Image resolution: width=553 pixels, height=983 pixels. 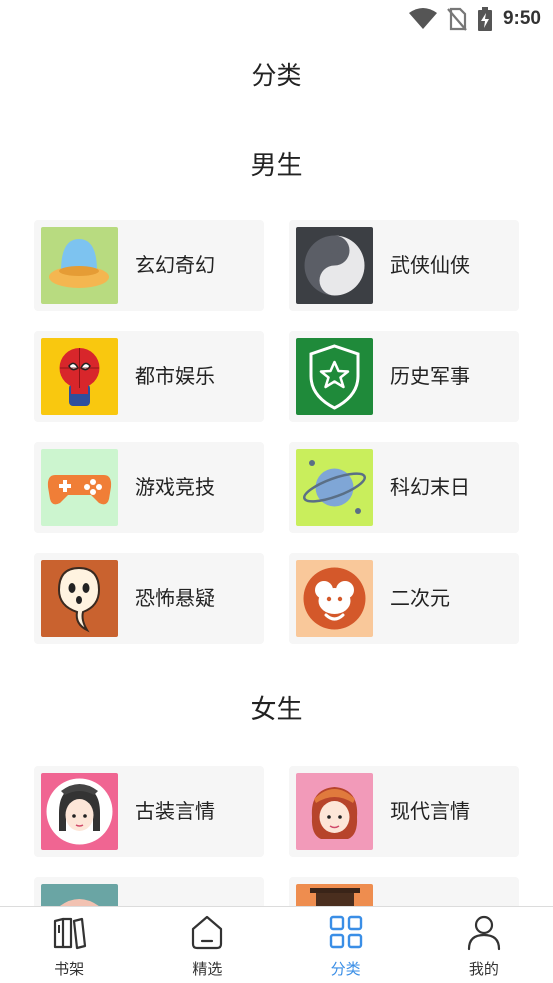 I want to click on category-card-partial-left, so click(x=149, y=891).